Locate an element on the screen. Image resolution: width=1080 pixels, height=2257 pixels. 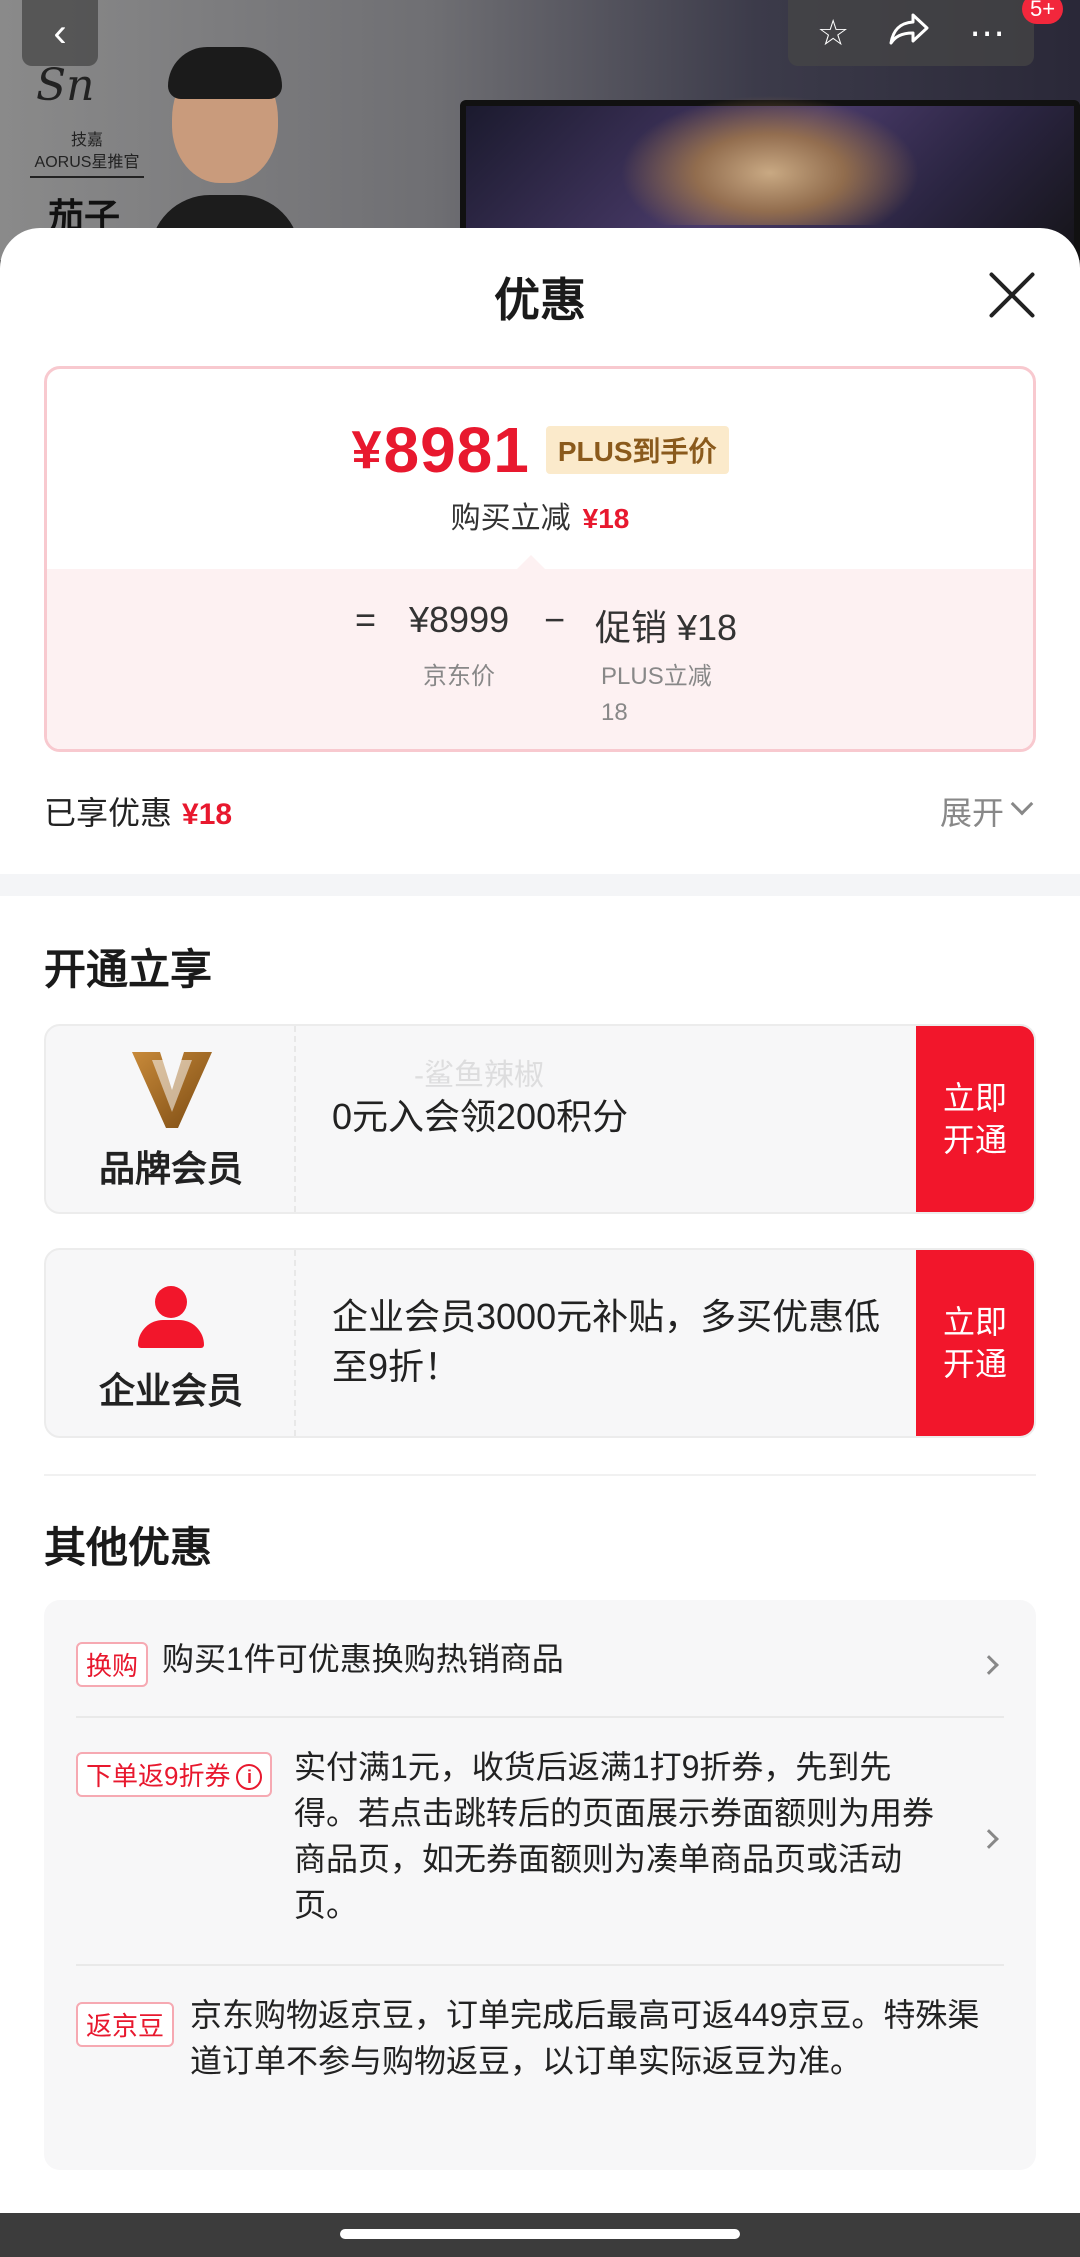
minus-sign: − is located at coordinates (555, 619).